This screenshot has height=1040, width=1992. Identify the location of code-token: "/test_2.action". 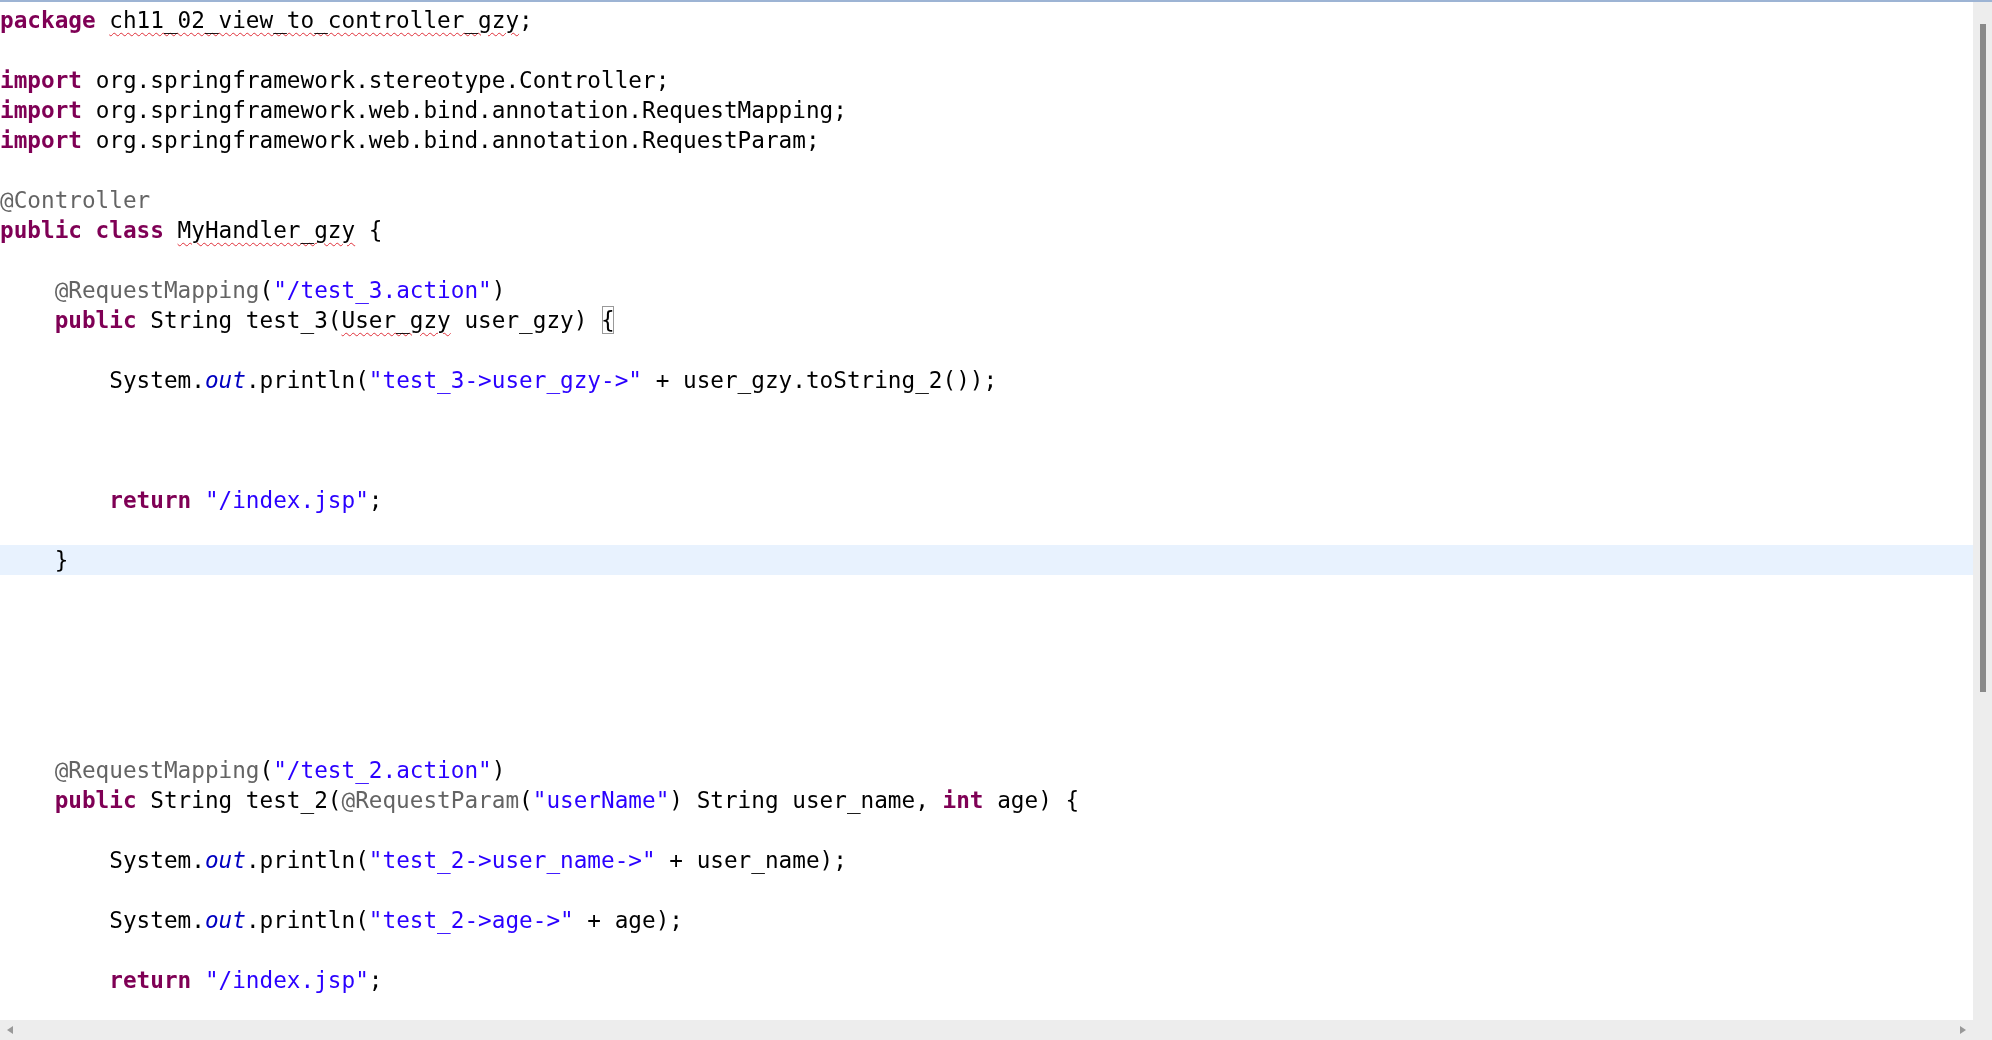
(382, 770).